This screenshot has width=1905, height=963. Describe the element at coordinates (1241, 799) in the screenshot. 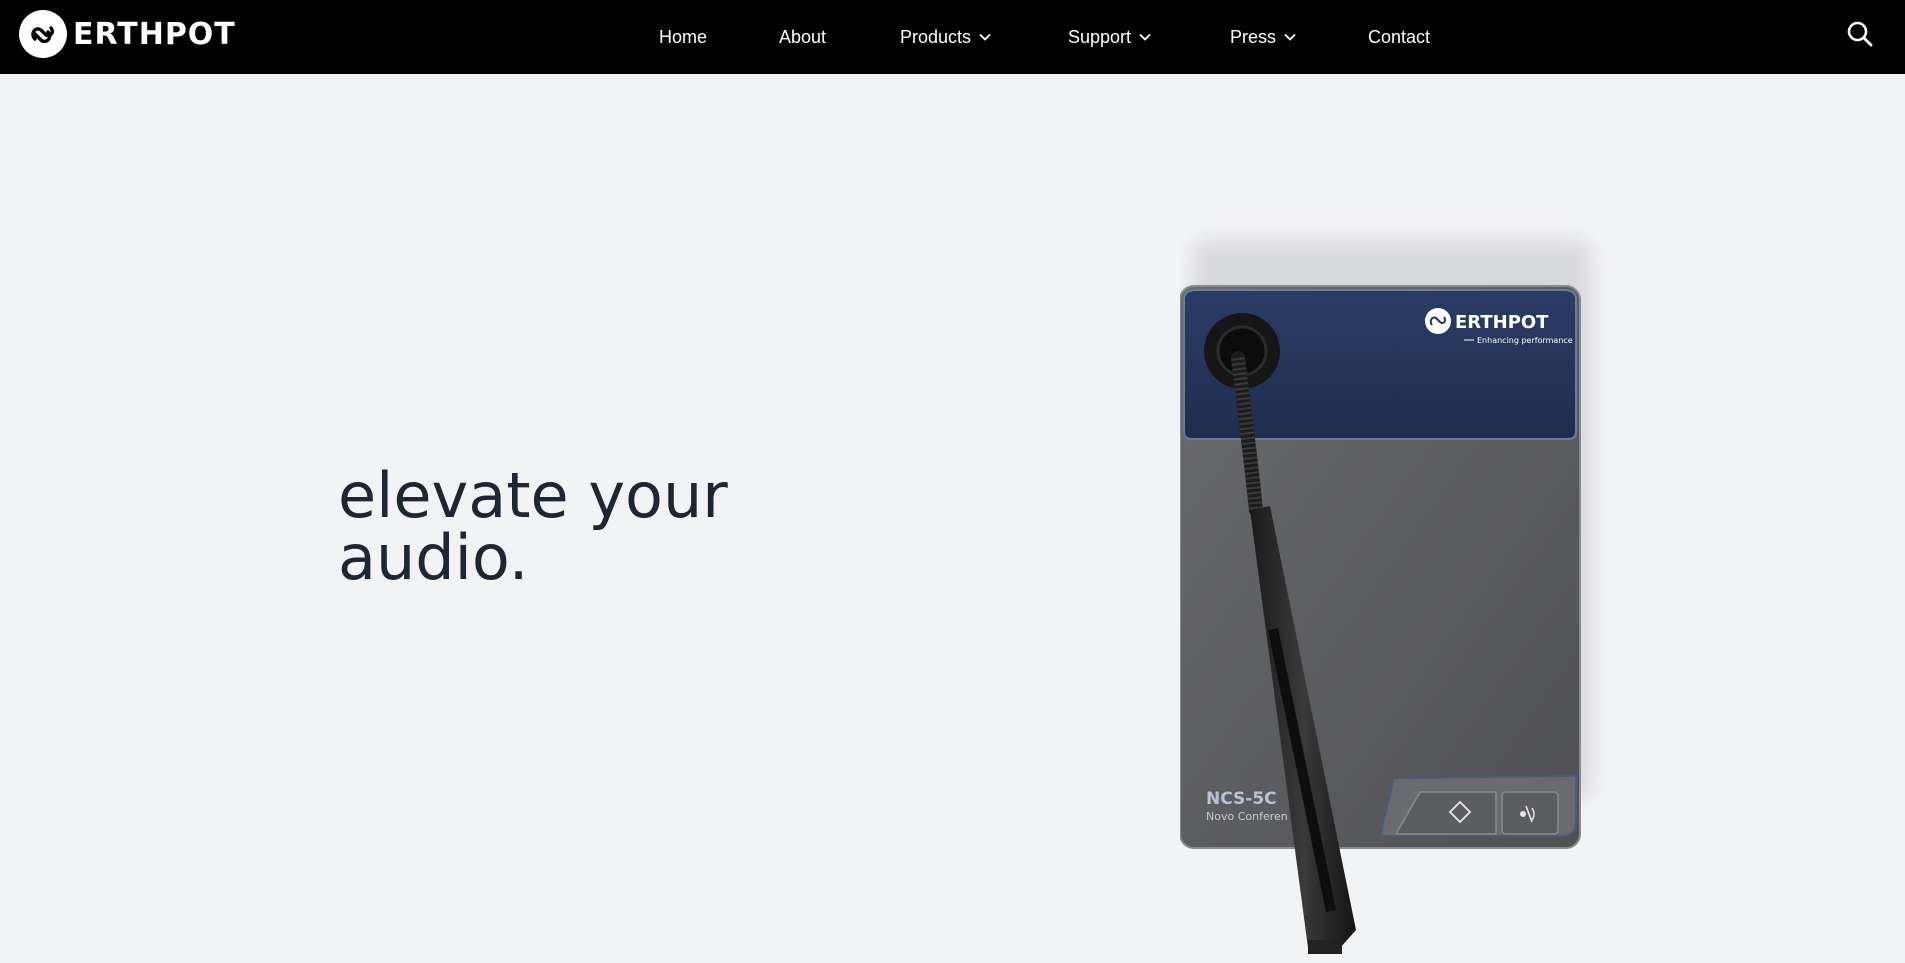

I see `device-model: NCS-5C` at that location.